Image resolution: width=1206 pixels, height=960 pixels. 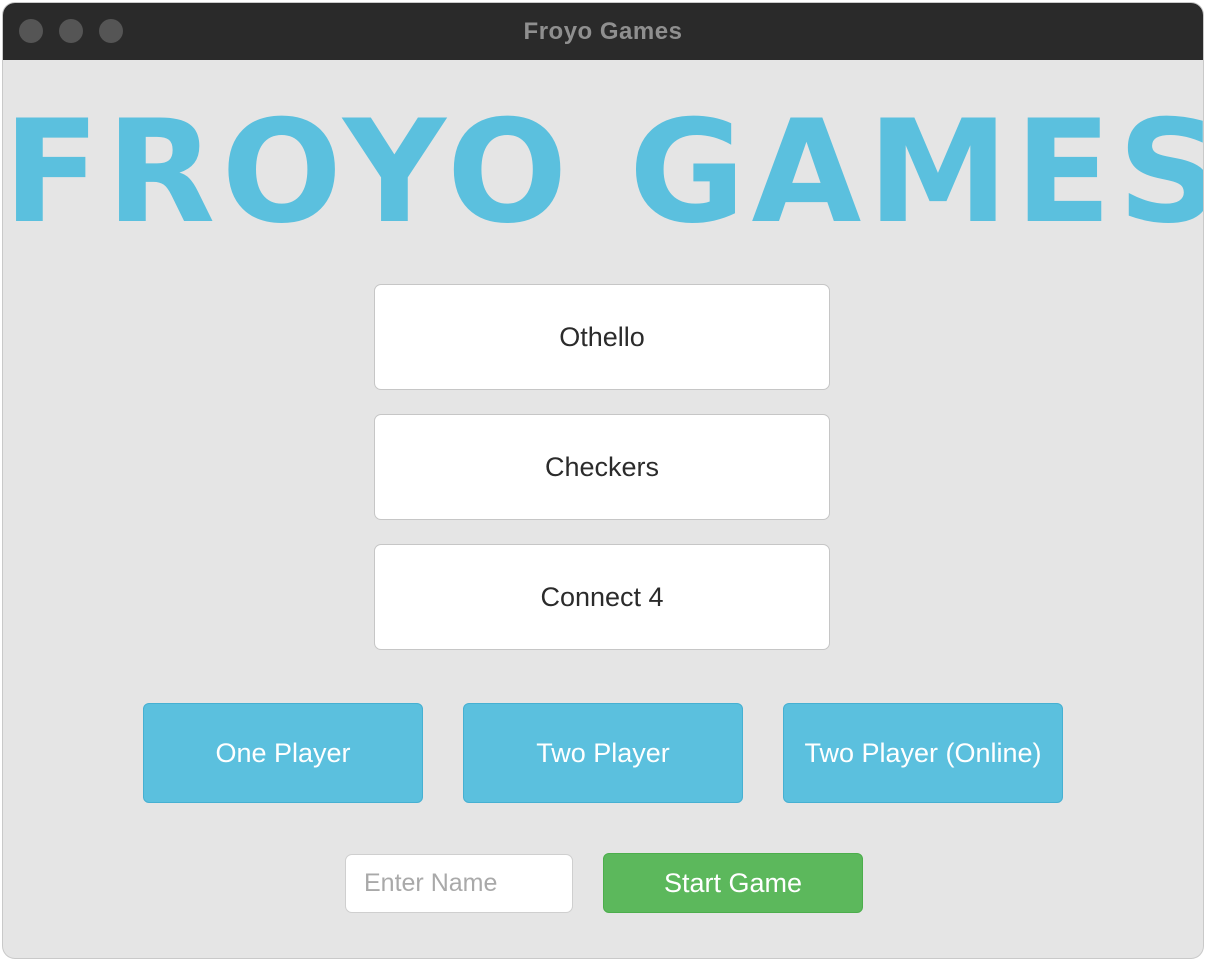 I want to click on name-input, so click(x=459, y=883).